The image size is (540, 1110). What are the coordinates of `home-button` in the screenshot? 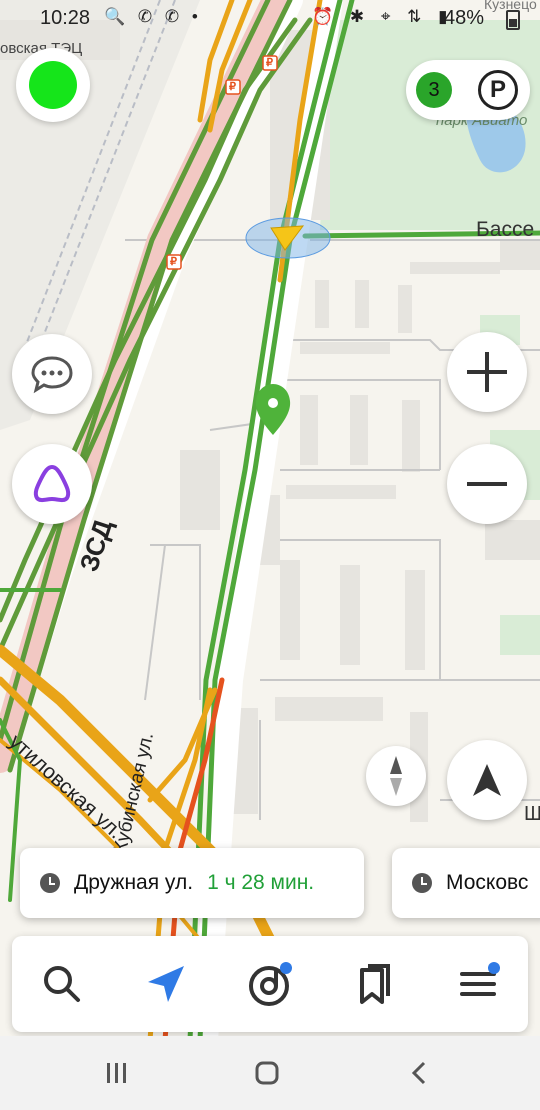 It's located at (267, 1073).